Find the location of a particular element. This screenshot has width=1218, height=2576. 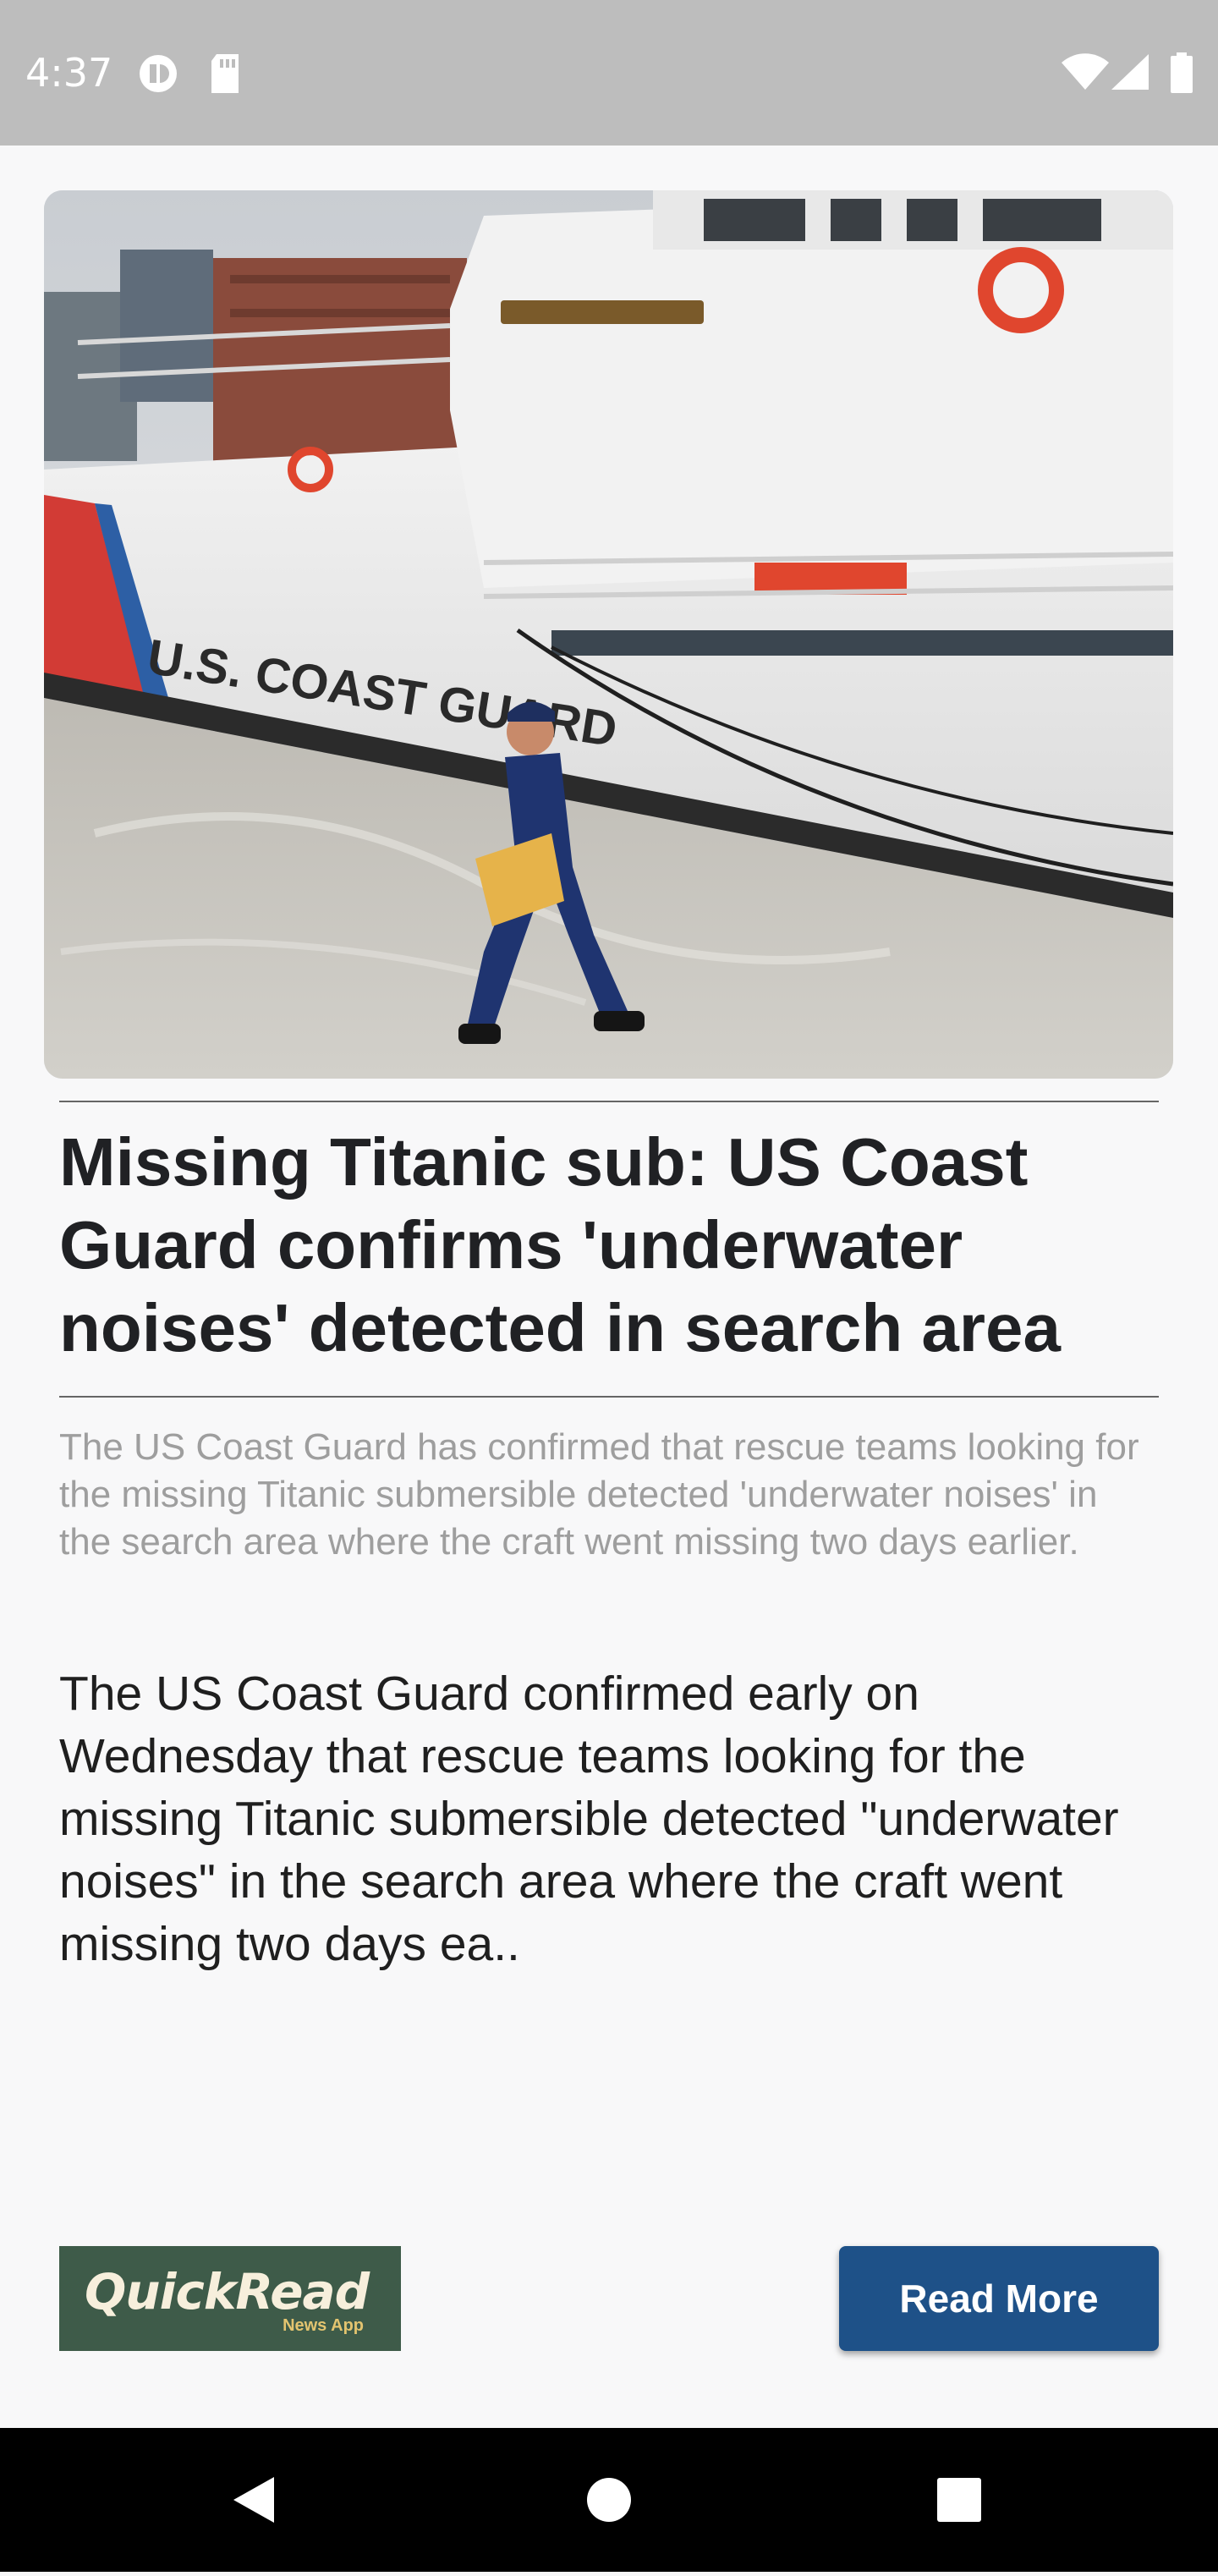

back-icon is located at coordinates (254, 2500).